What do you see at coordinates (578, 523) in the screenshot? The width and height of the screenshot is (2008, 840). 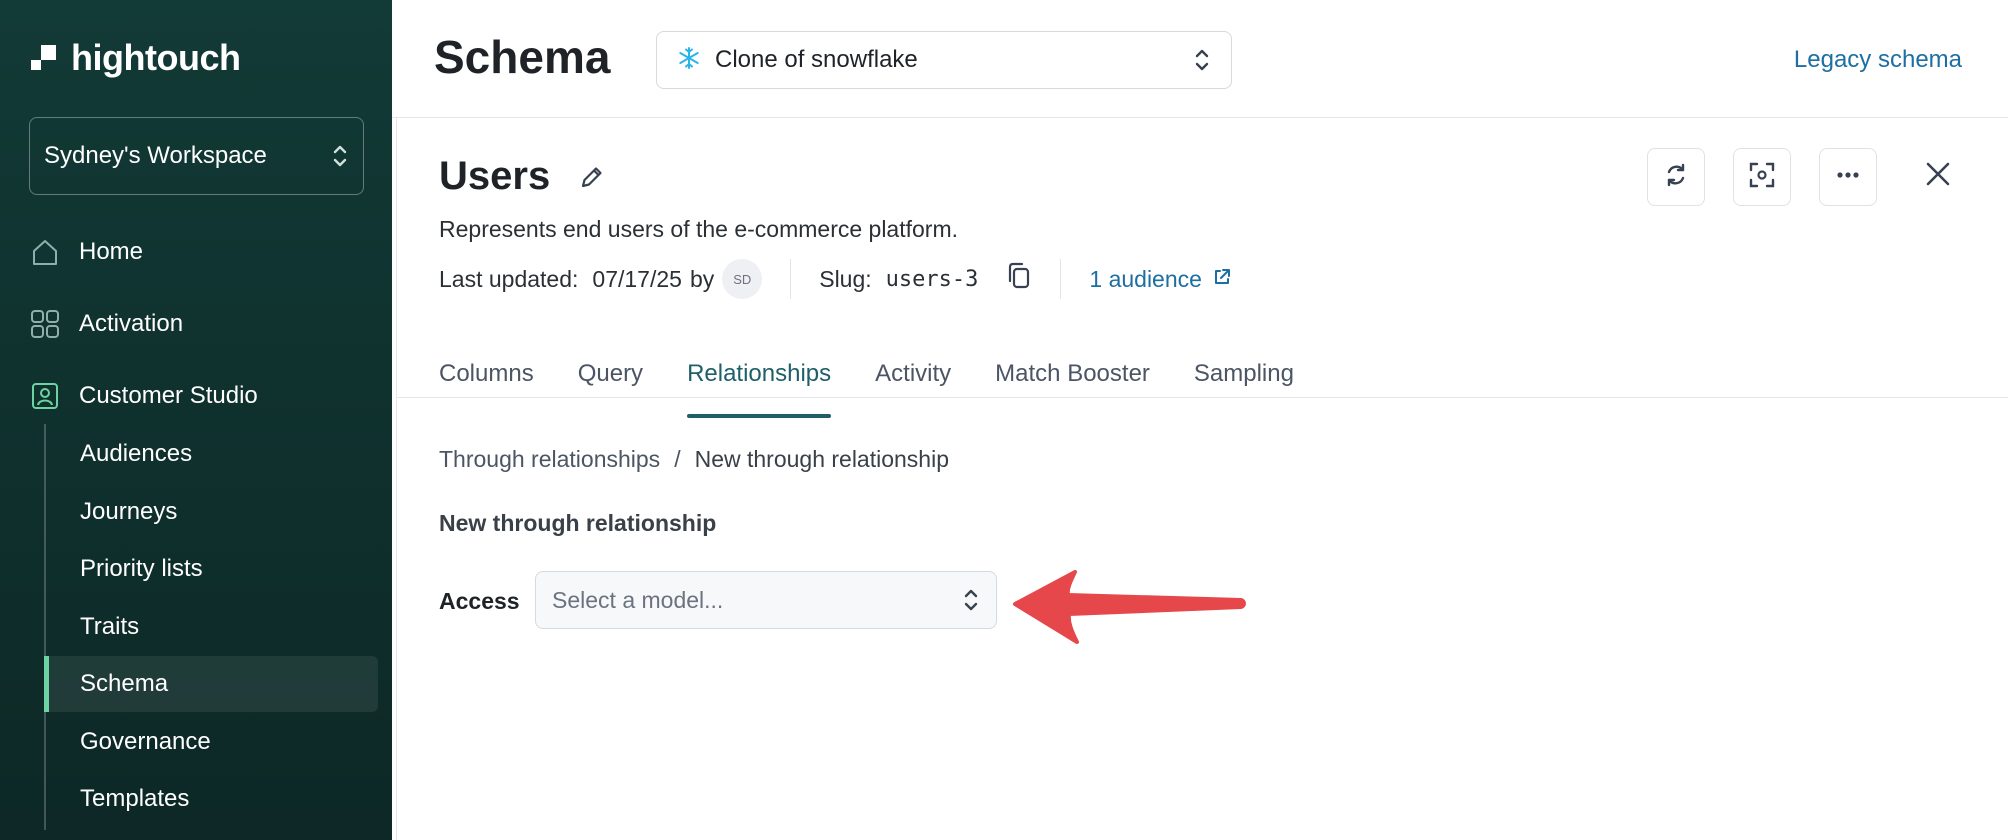 I see `form-heading: New through relationship` at bounding box center [578, 523].